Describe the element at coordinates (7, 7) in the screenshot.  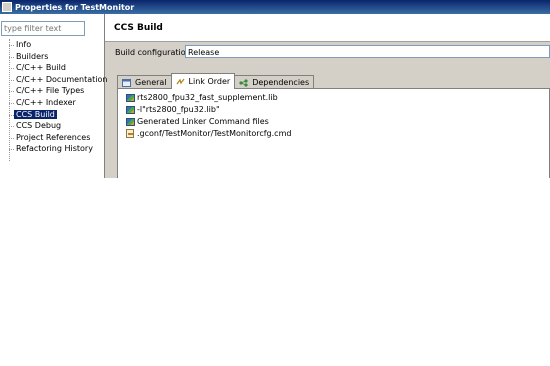
I see `app-icon` at that location.